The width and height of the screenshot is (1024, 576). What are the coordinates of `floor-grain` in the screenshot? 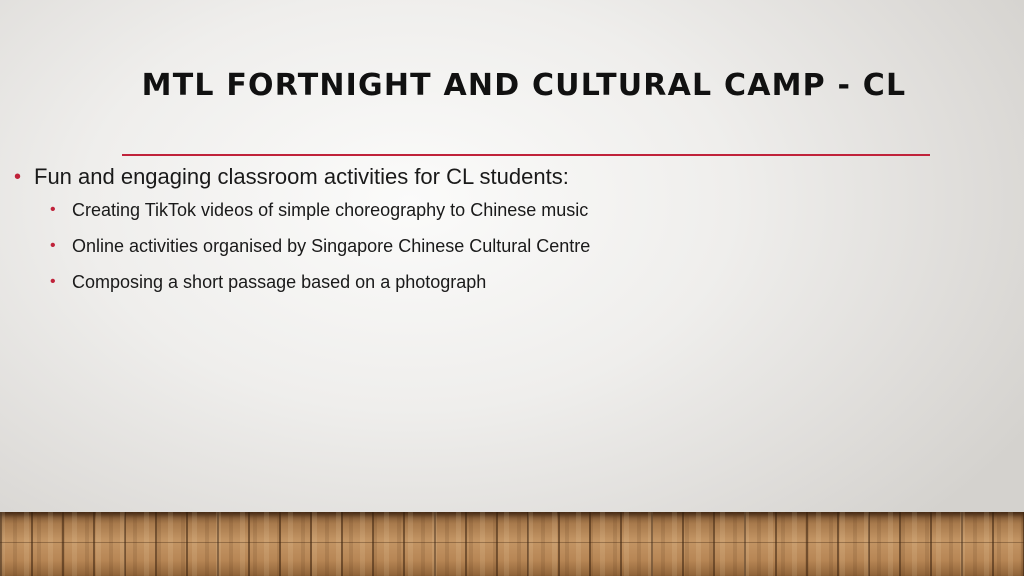 It's located at (512, 544).